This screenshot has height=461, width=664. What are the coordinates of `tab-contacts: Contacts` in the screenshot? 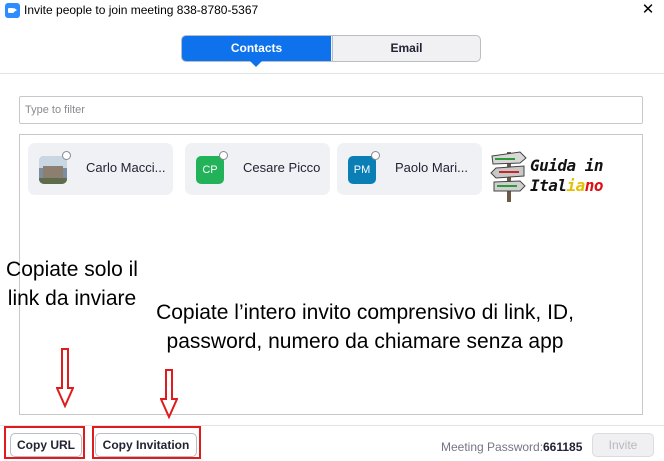 It's located at (256, 51).